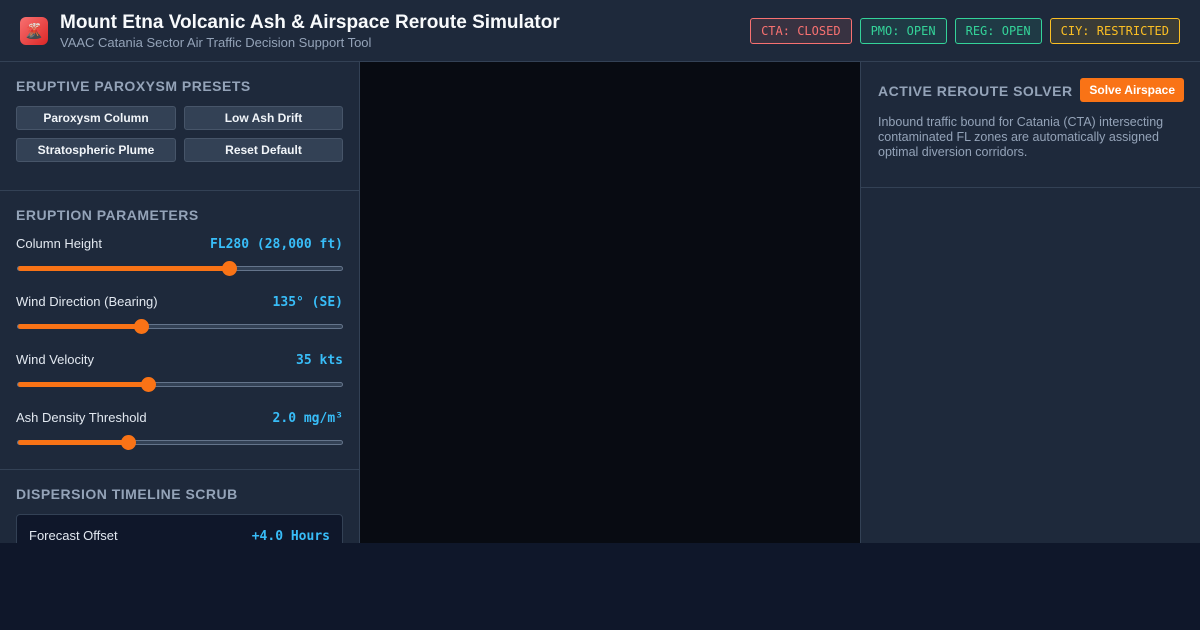 The height and width of the screenshot is (630, 1200). What do you see at coordinates (96, 150) in the screenshot?
I see `preset-stratospheric-plume-button: Stratospheric Plume` at bounding box center [96, 150].